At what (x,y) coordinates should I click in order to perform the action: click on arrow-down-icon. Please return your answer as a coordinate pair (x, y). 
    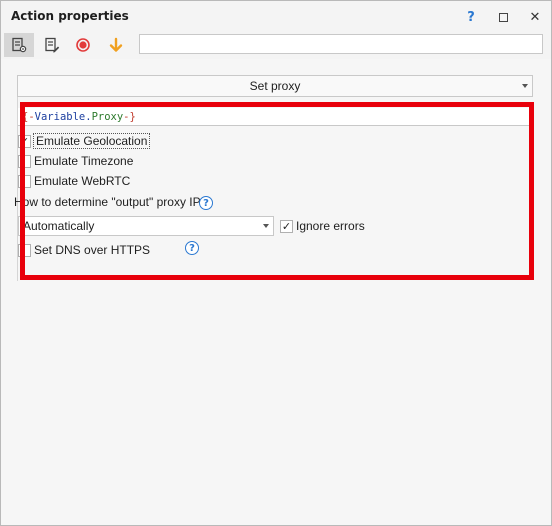
    Looking at the image, I should click on (116, 44).